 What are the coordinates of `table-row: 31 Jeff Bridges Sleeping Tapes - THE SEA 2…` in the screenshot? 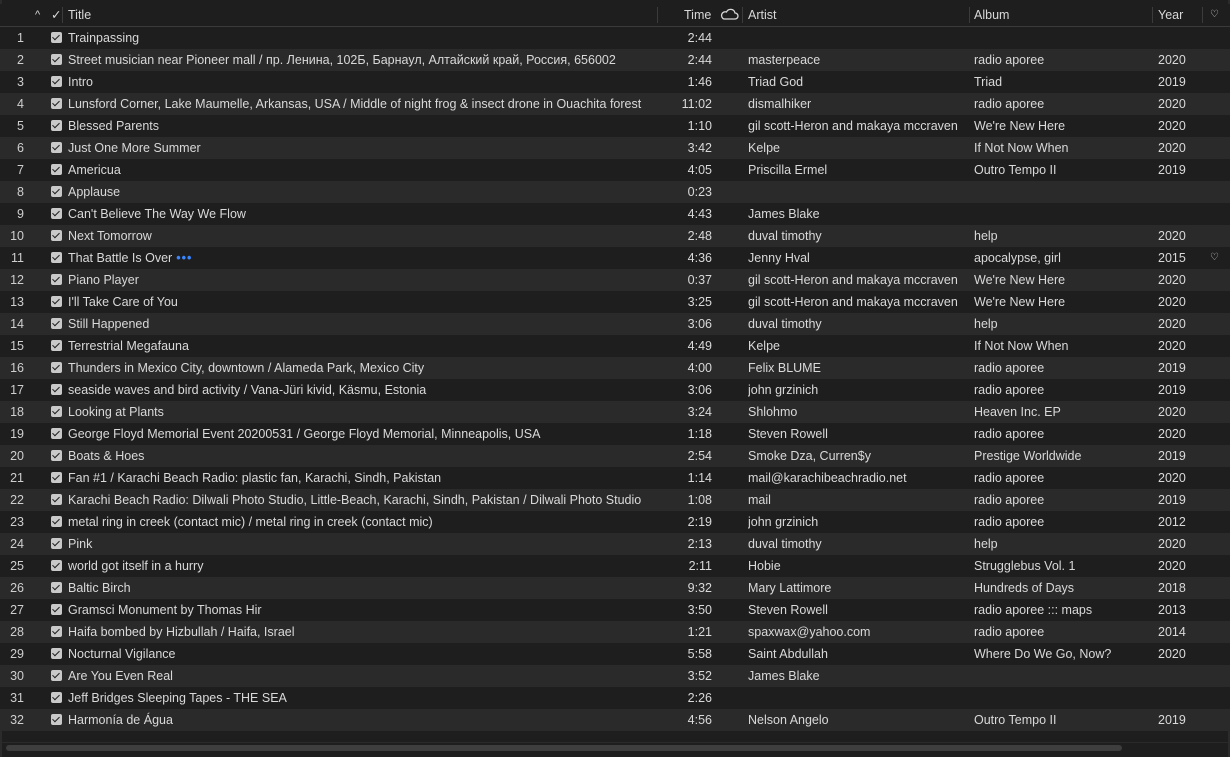 It's located at (615, 698).